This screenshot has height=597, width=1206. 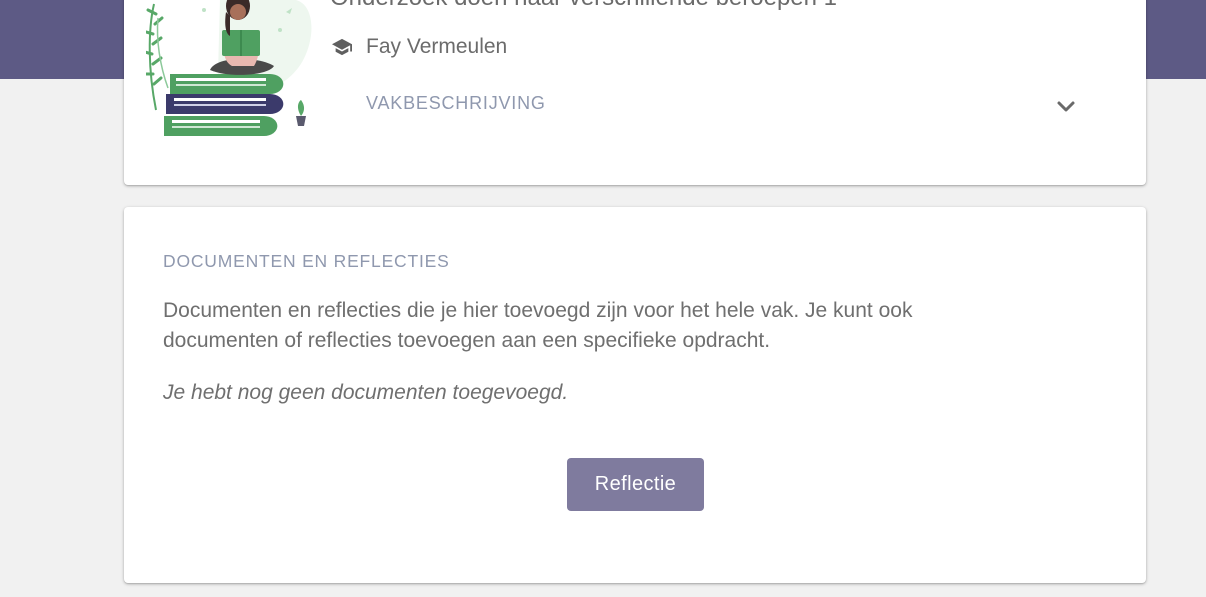 What do you see at coordinates (342, 47) in the screenshot?
I see `graduation-cap-icon` at bounding box center [342, 47].